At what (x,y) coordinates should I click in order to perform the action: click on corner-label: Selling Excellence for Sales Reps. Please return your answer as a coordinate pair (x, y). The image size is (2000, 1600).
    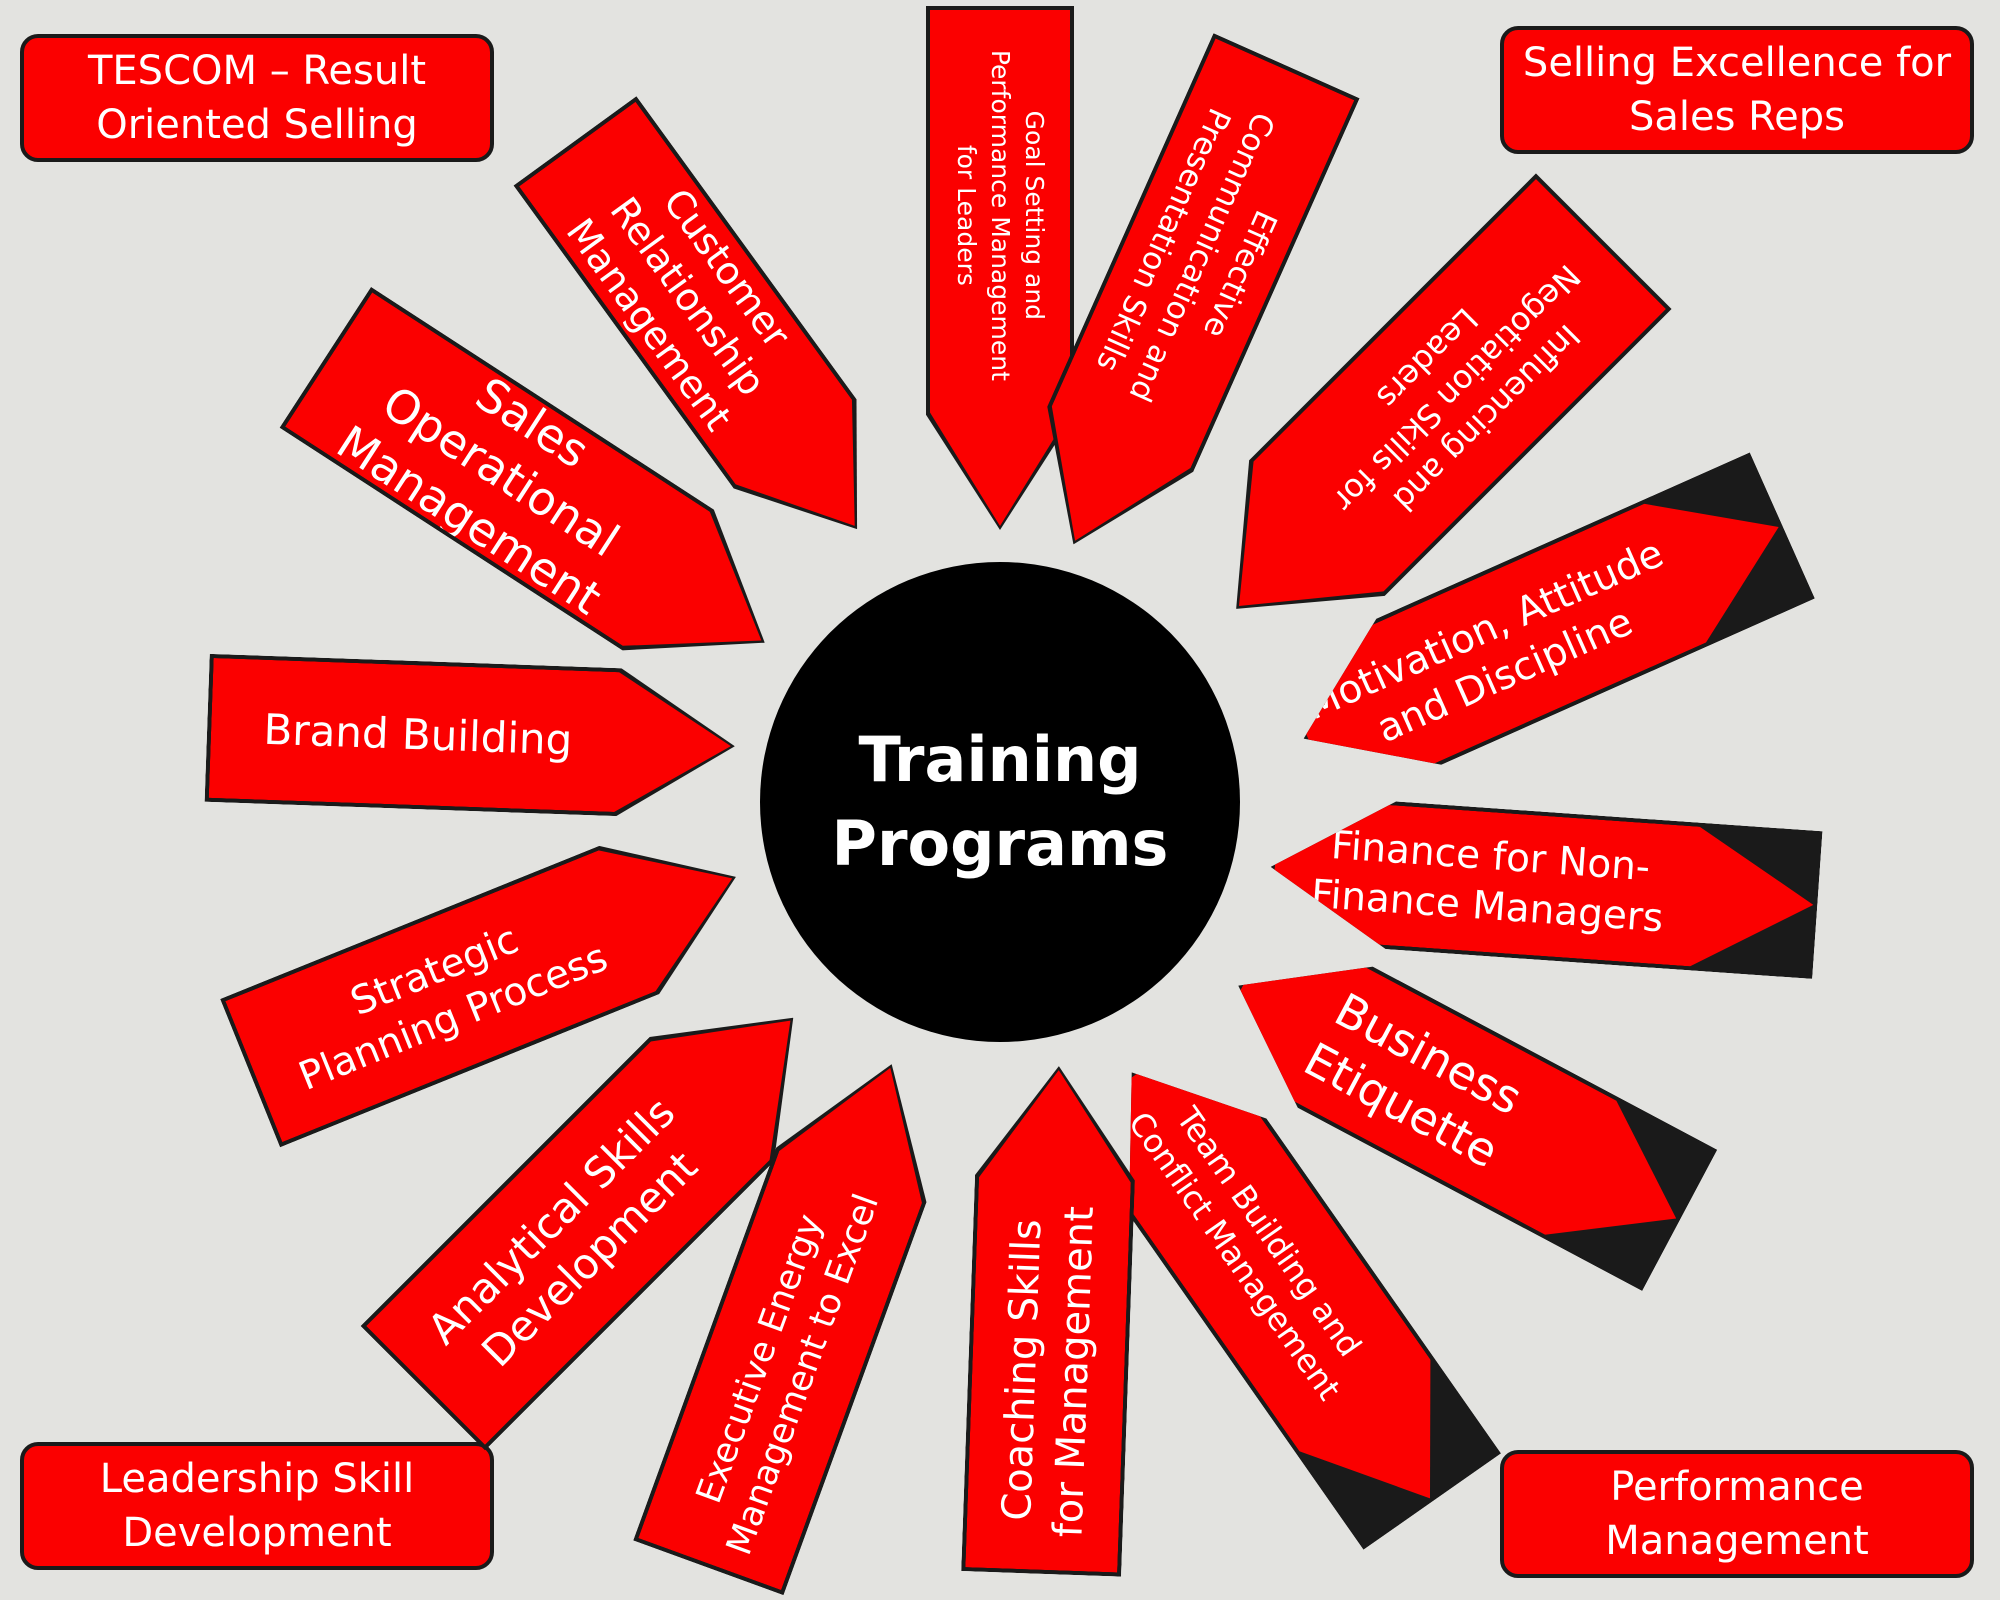
    Looking at the image, I should click on (1737, 90).